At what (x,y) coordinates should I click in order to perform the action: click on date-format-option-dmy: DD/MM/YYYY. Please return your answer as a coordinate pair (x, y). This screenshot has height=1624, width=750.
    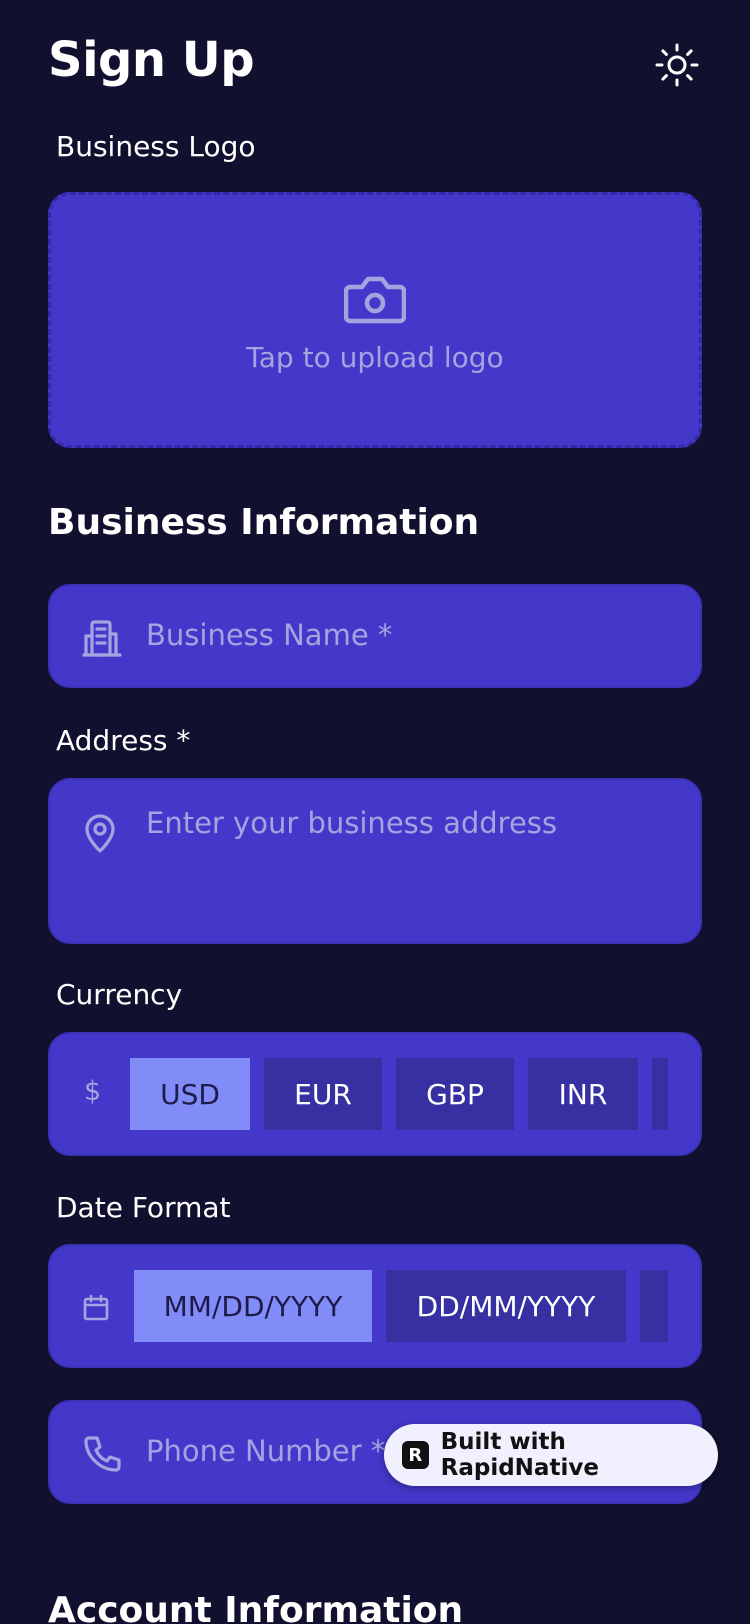
    Looking at the image, I should click on (506, 1306).